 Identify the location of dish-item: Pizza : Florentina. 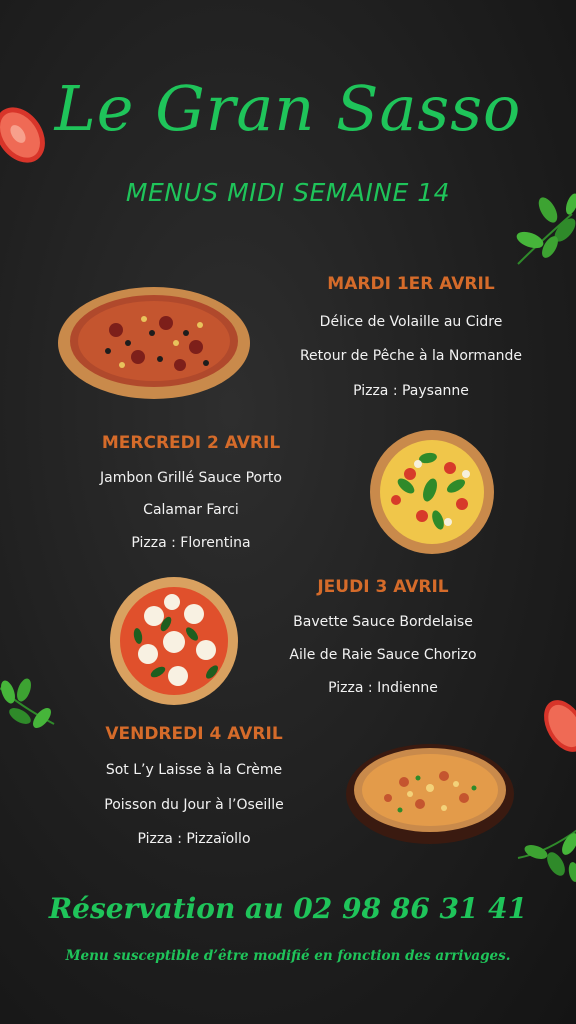
(191, 543).